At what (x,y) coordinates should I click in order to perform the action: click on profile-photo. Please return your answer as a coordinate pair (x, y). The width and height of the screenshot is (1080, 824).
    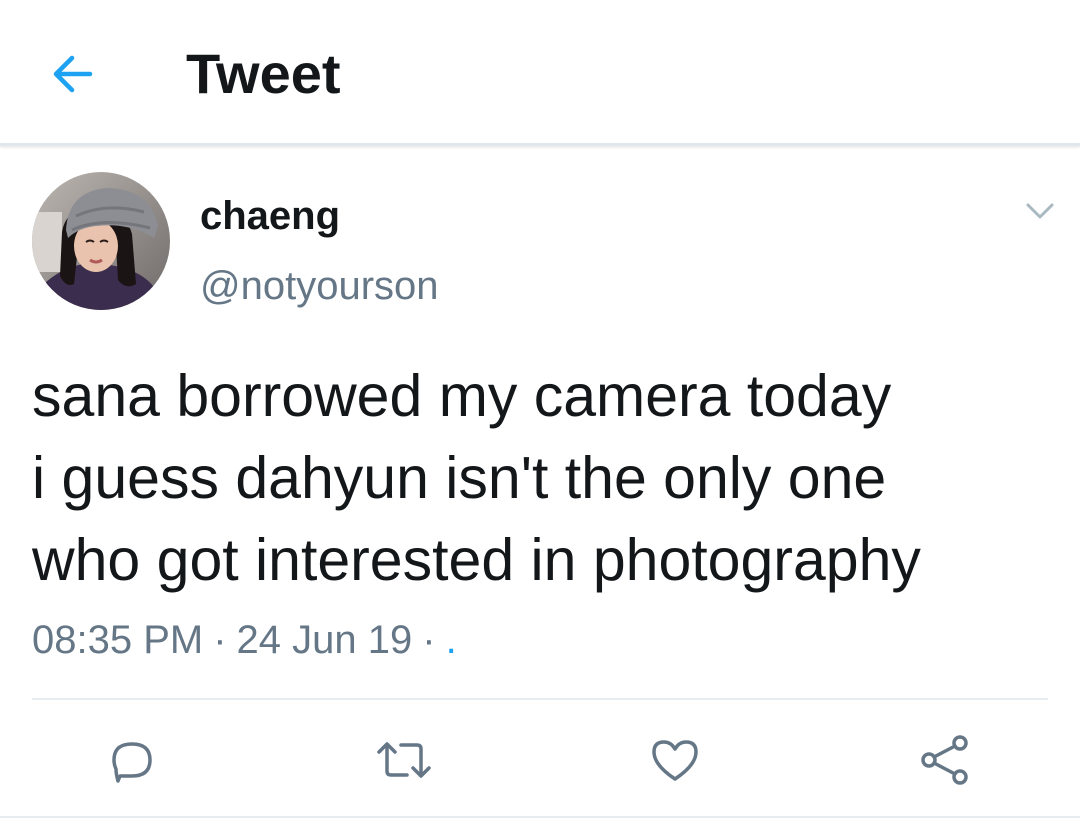
    Looking at the image, I should click on (101, 241).